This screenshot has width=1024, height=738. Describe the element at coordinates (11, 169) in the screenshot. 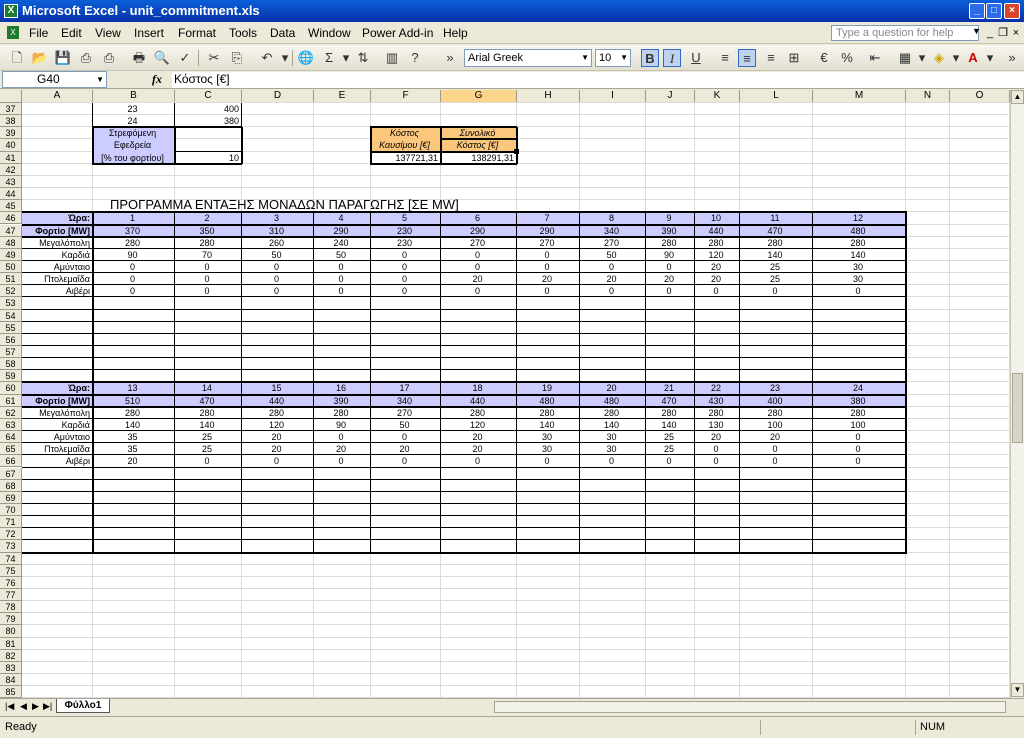

I see `row-header-42: 42` at that location.